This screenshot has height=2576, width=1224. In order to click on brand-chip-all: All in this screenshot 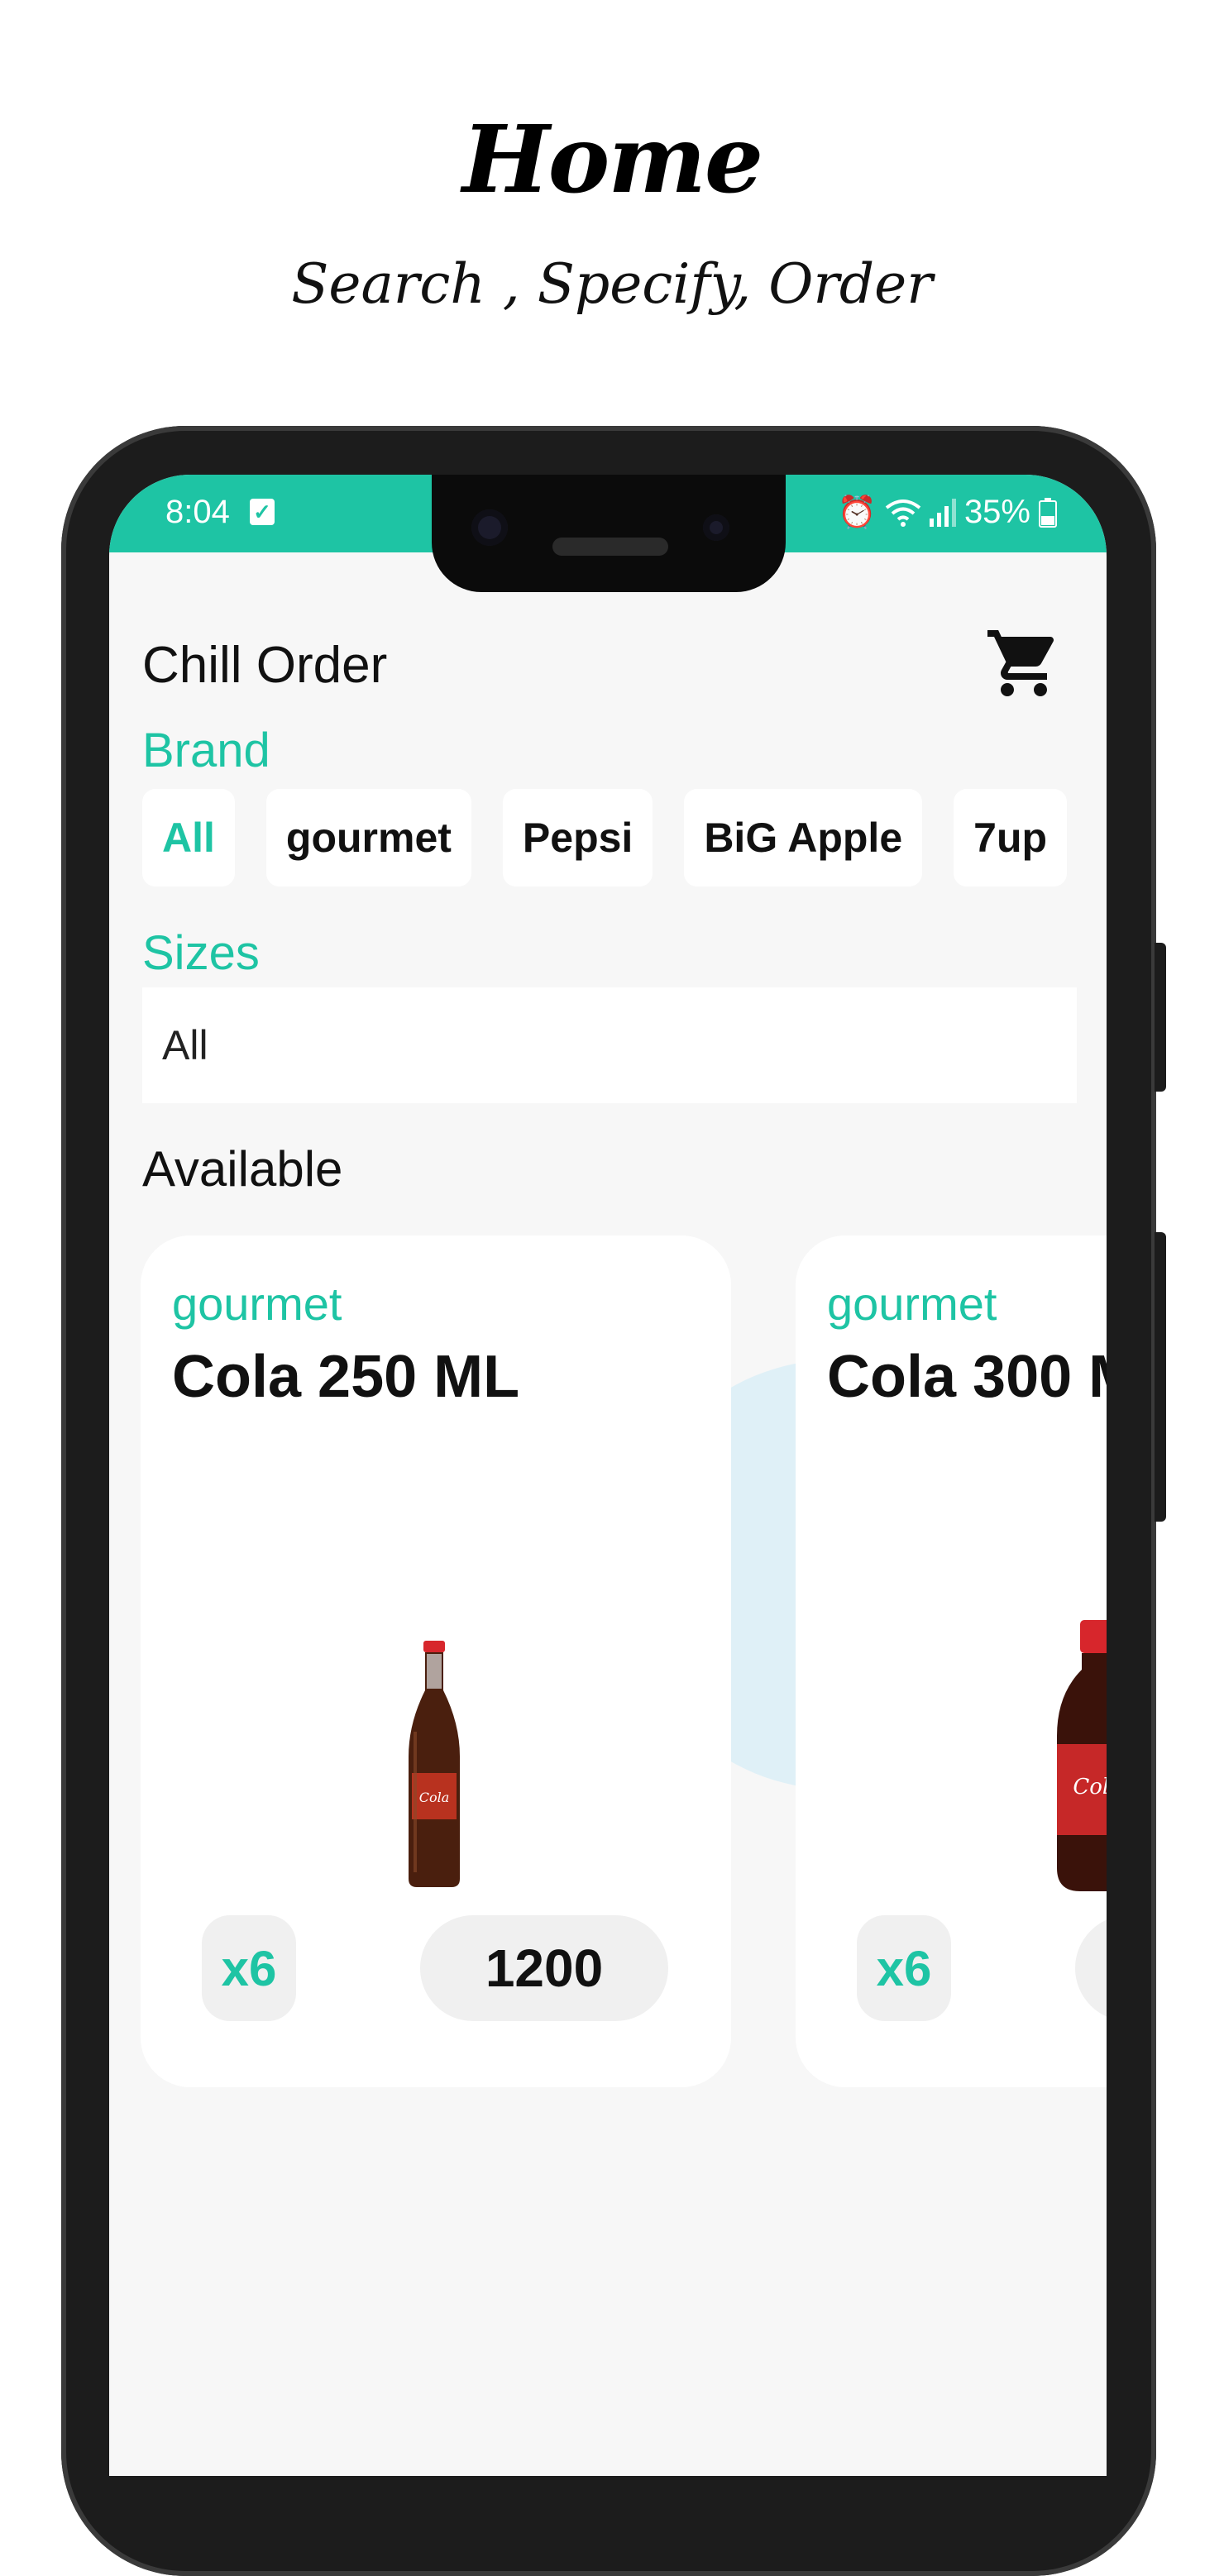, I will do `click(188, 838)`.